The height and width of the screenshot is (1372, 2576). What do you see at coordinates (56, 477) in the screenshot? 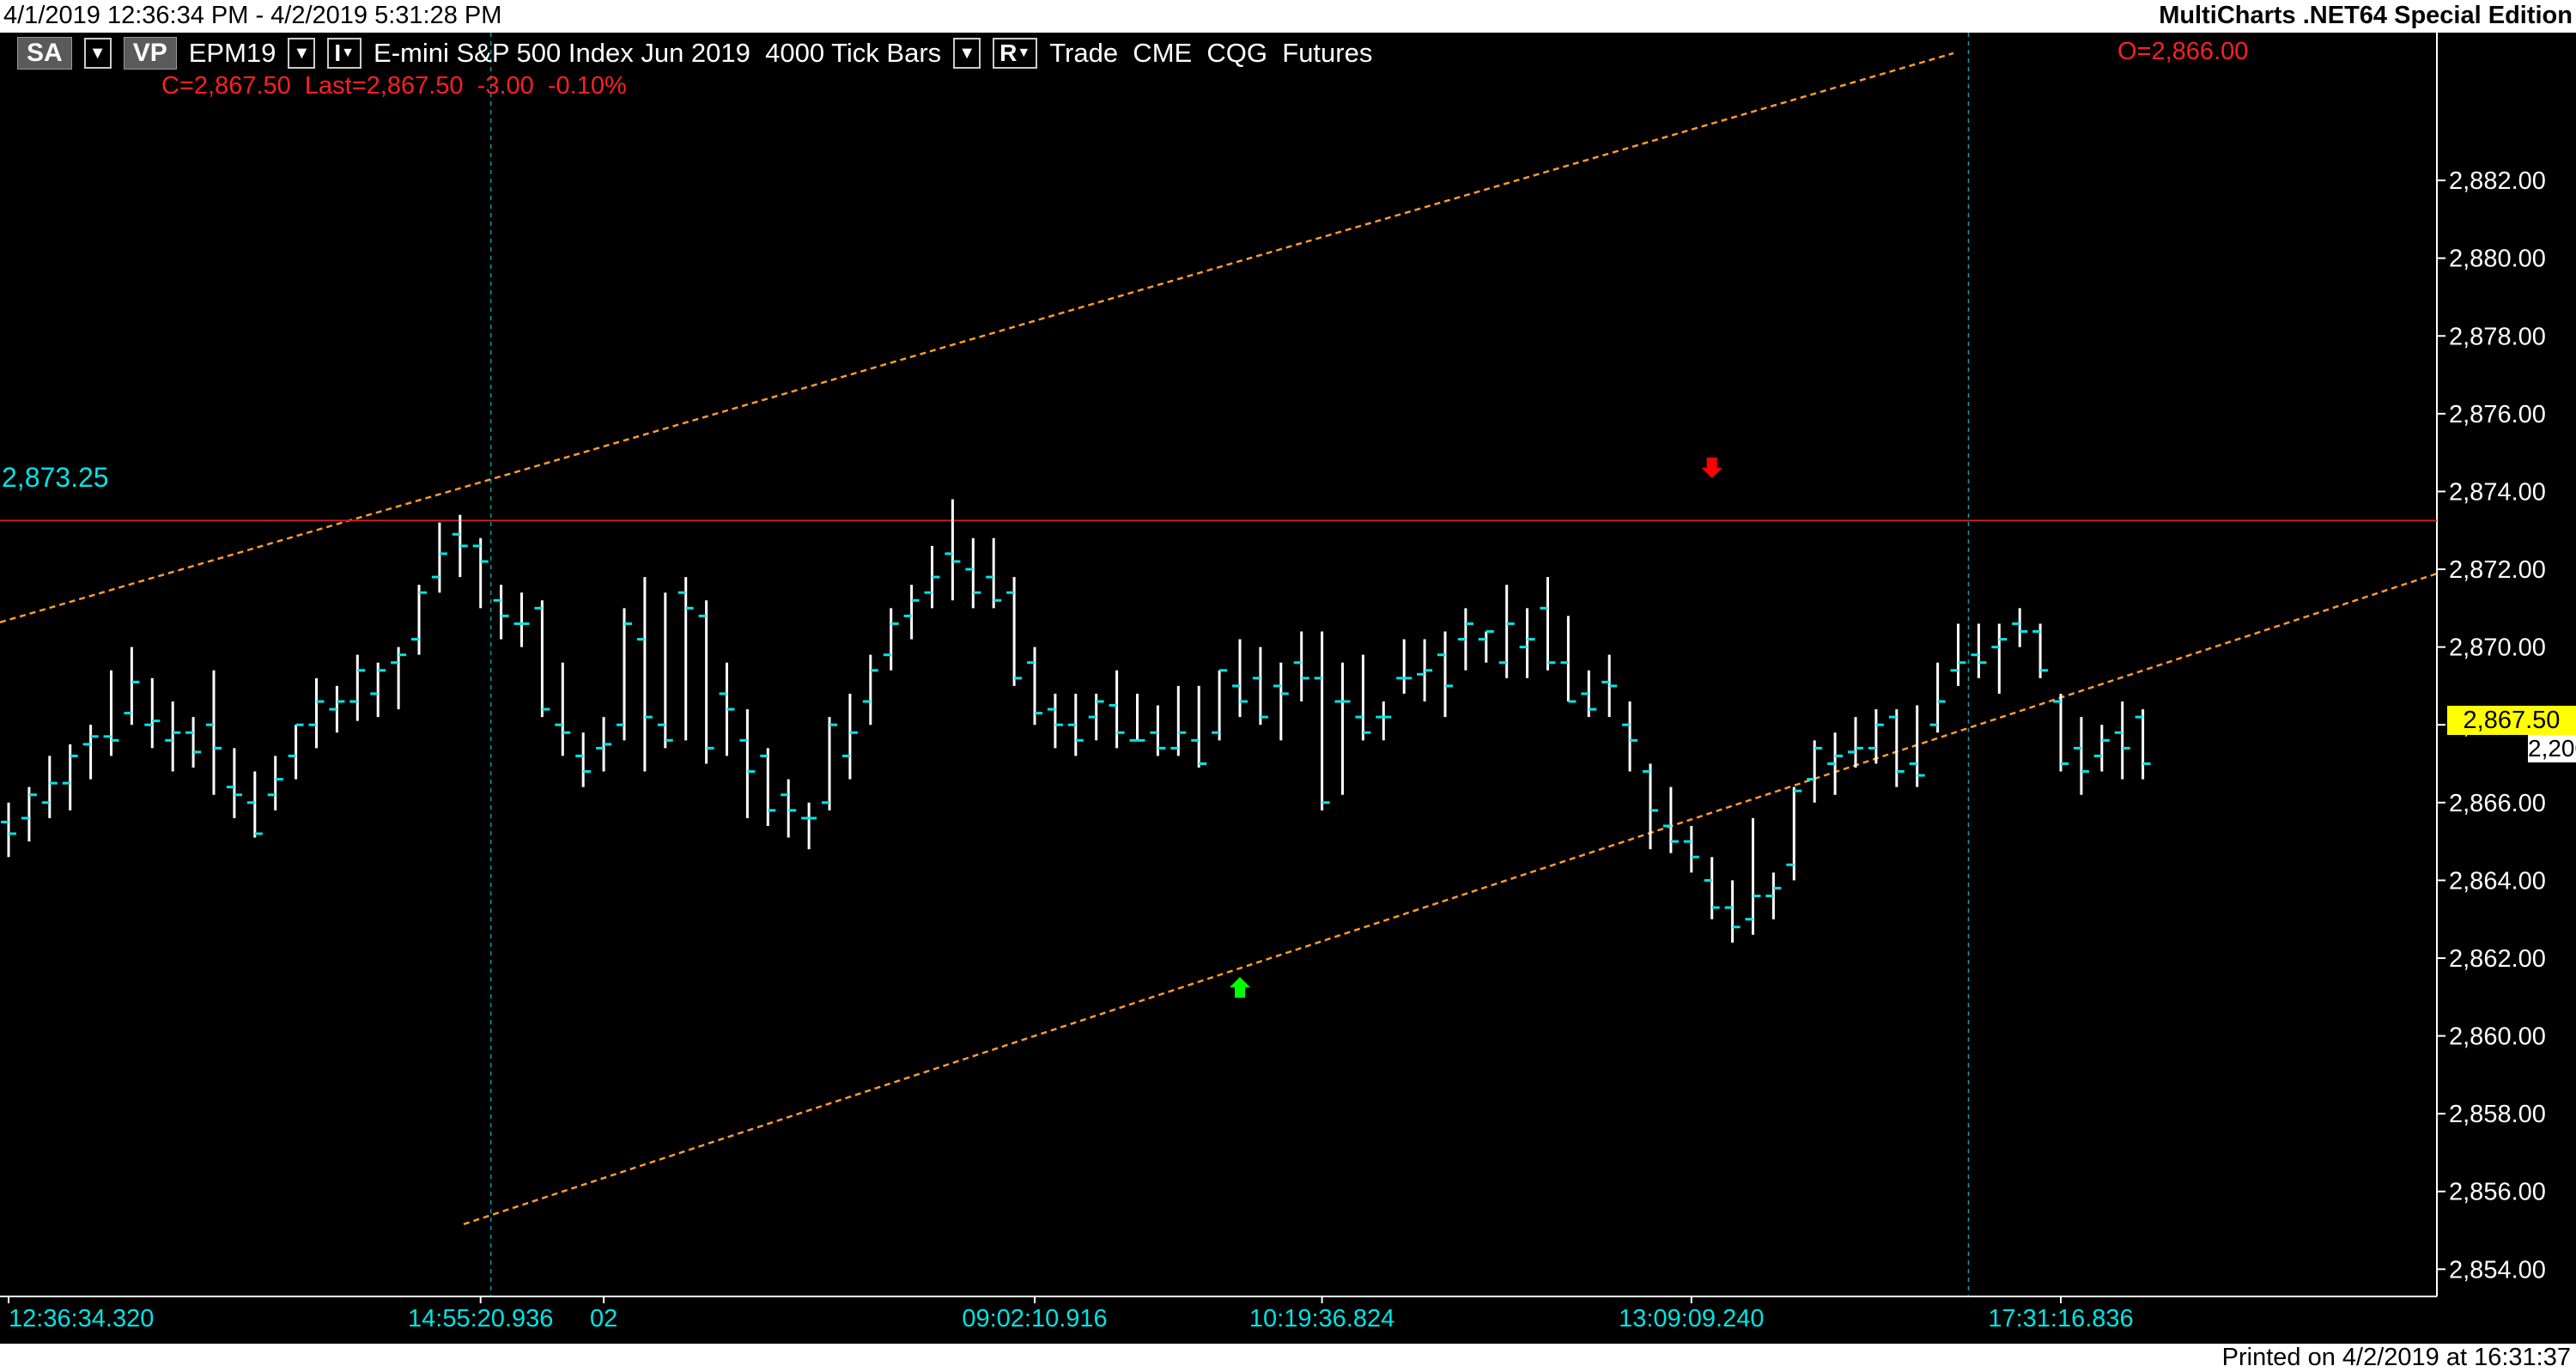
I see `horizontal-line-label: 2,873.25` at bounding box center [56, 477].